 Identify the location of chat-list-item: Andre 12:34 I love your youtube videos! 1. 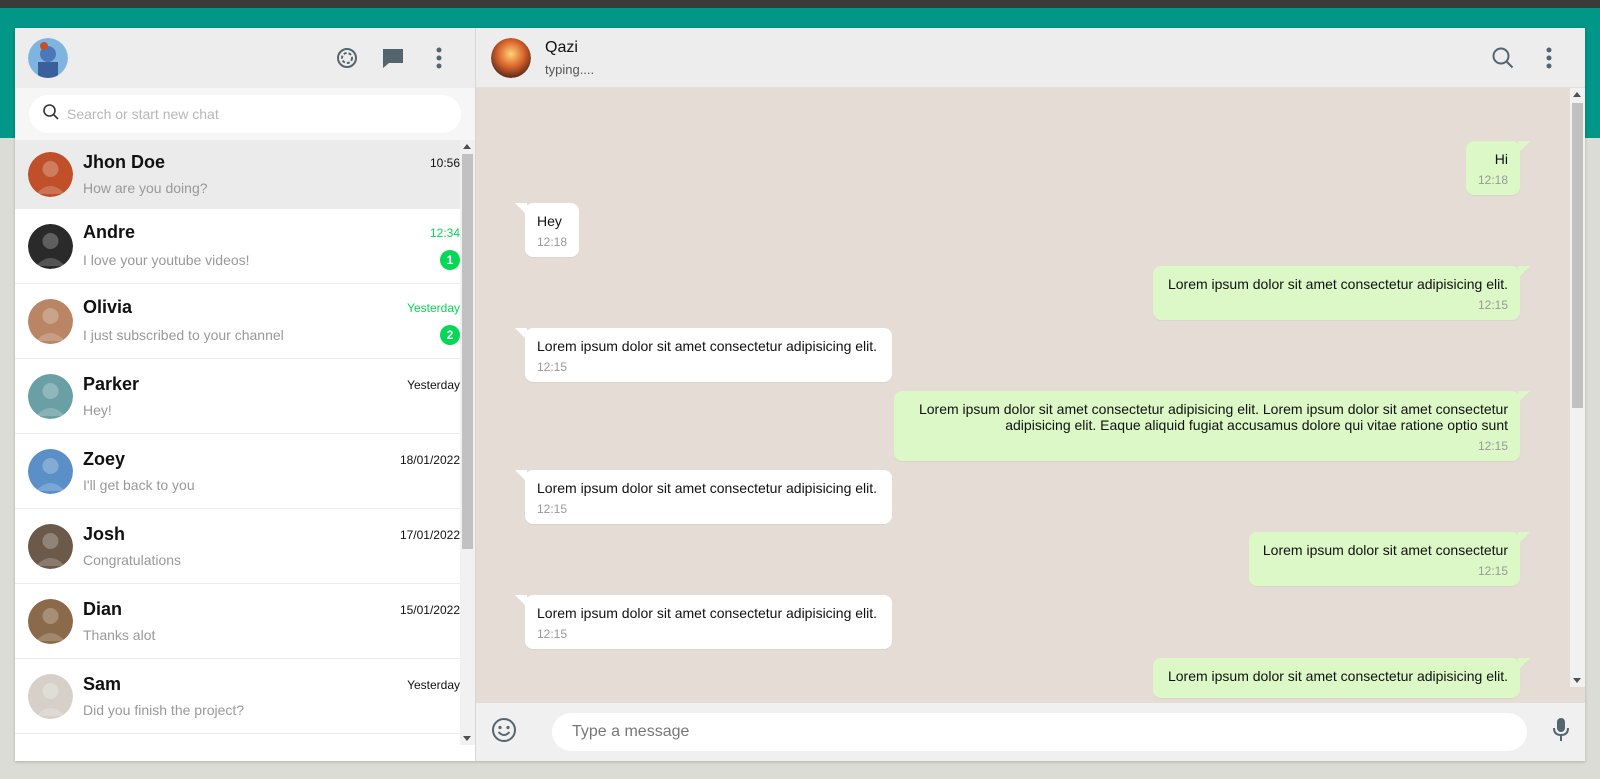
(245, 246).